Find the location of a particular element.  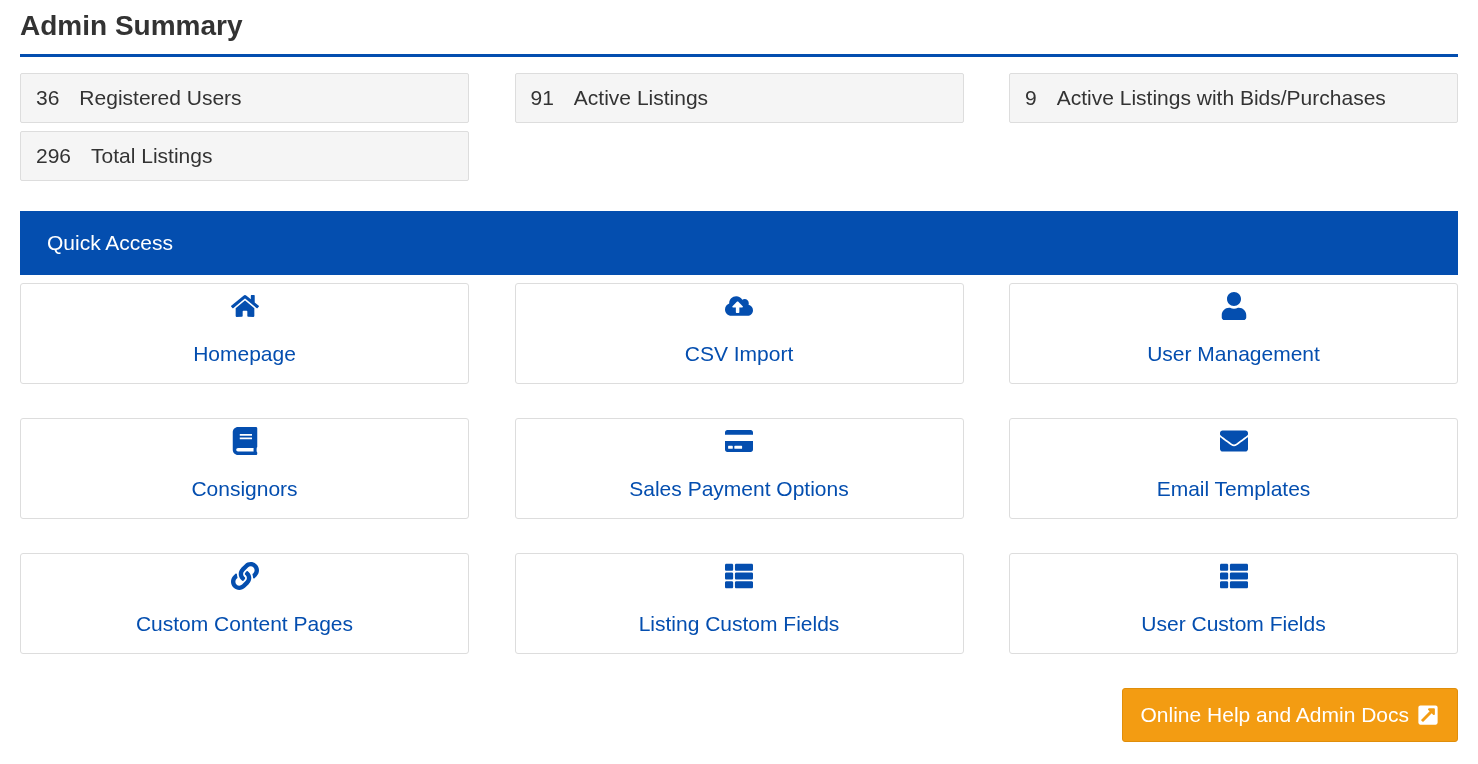

stat-count: 296 is located at coordinates (54, 156).